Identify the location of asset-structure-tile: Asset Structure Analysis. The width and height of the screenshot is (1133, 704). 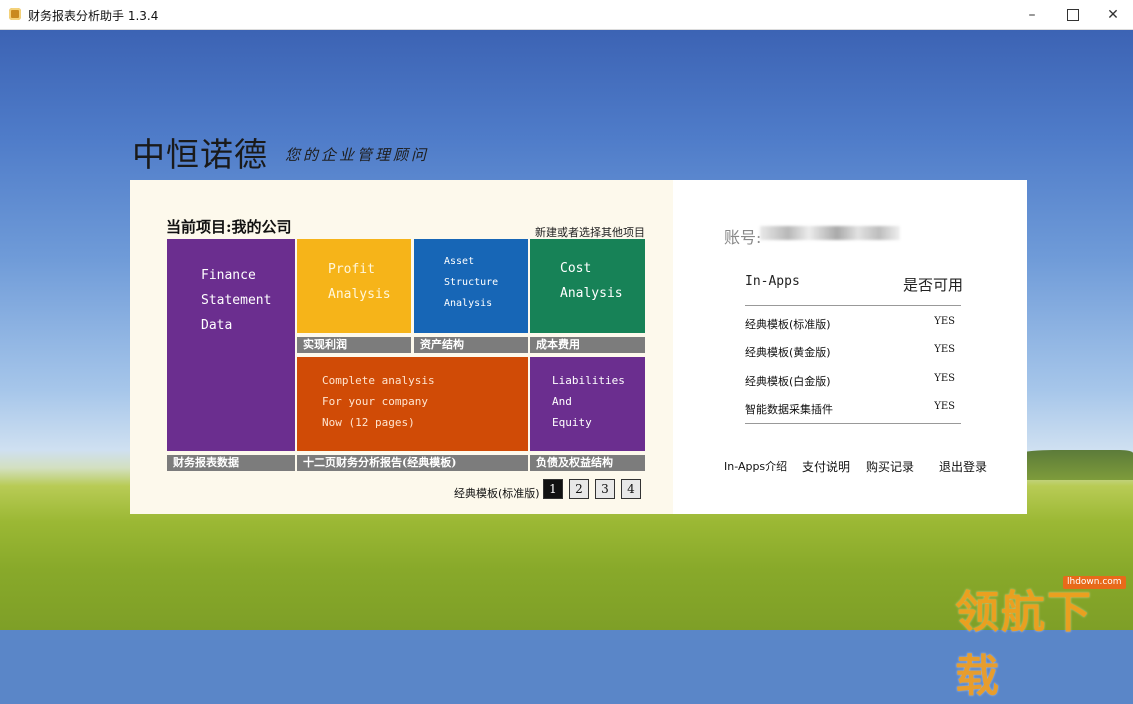
(471, 286).